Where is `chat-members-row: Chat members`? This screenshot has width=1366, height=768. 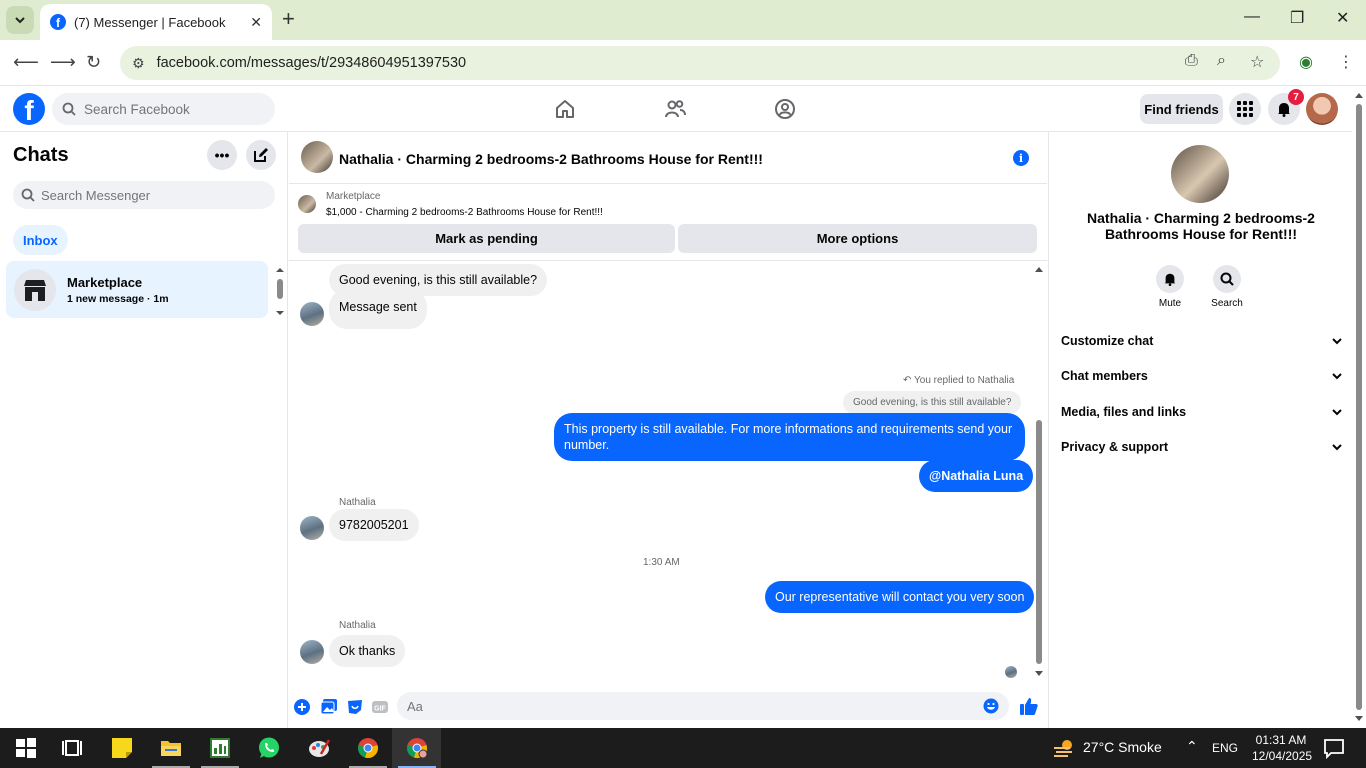 chat-members-row: Chat members is located at coordinates (1202, 376).